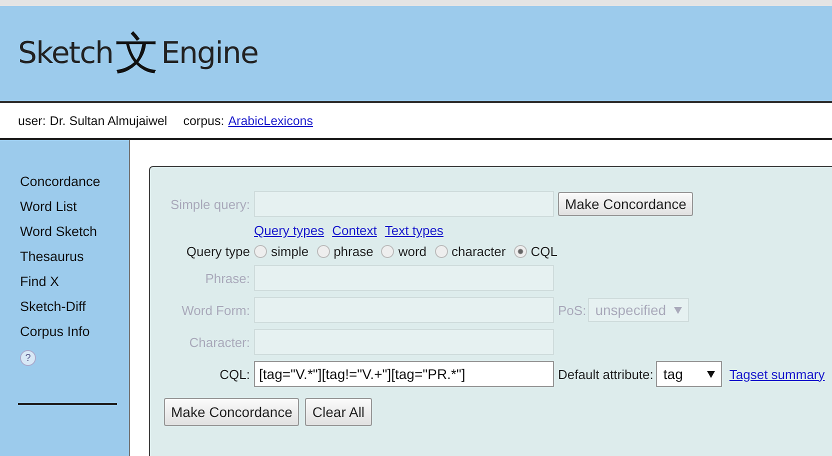  Describe the element at coordinates (606, 374) in the screenshot. I see `attribute-label: Default attribute:` at that location.